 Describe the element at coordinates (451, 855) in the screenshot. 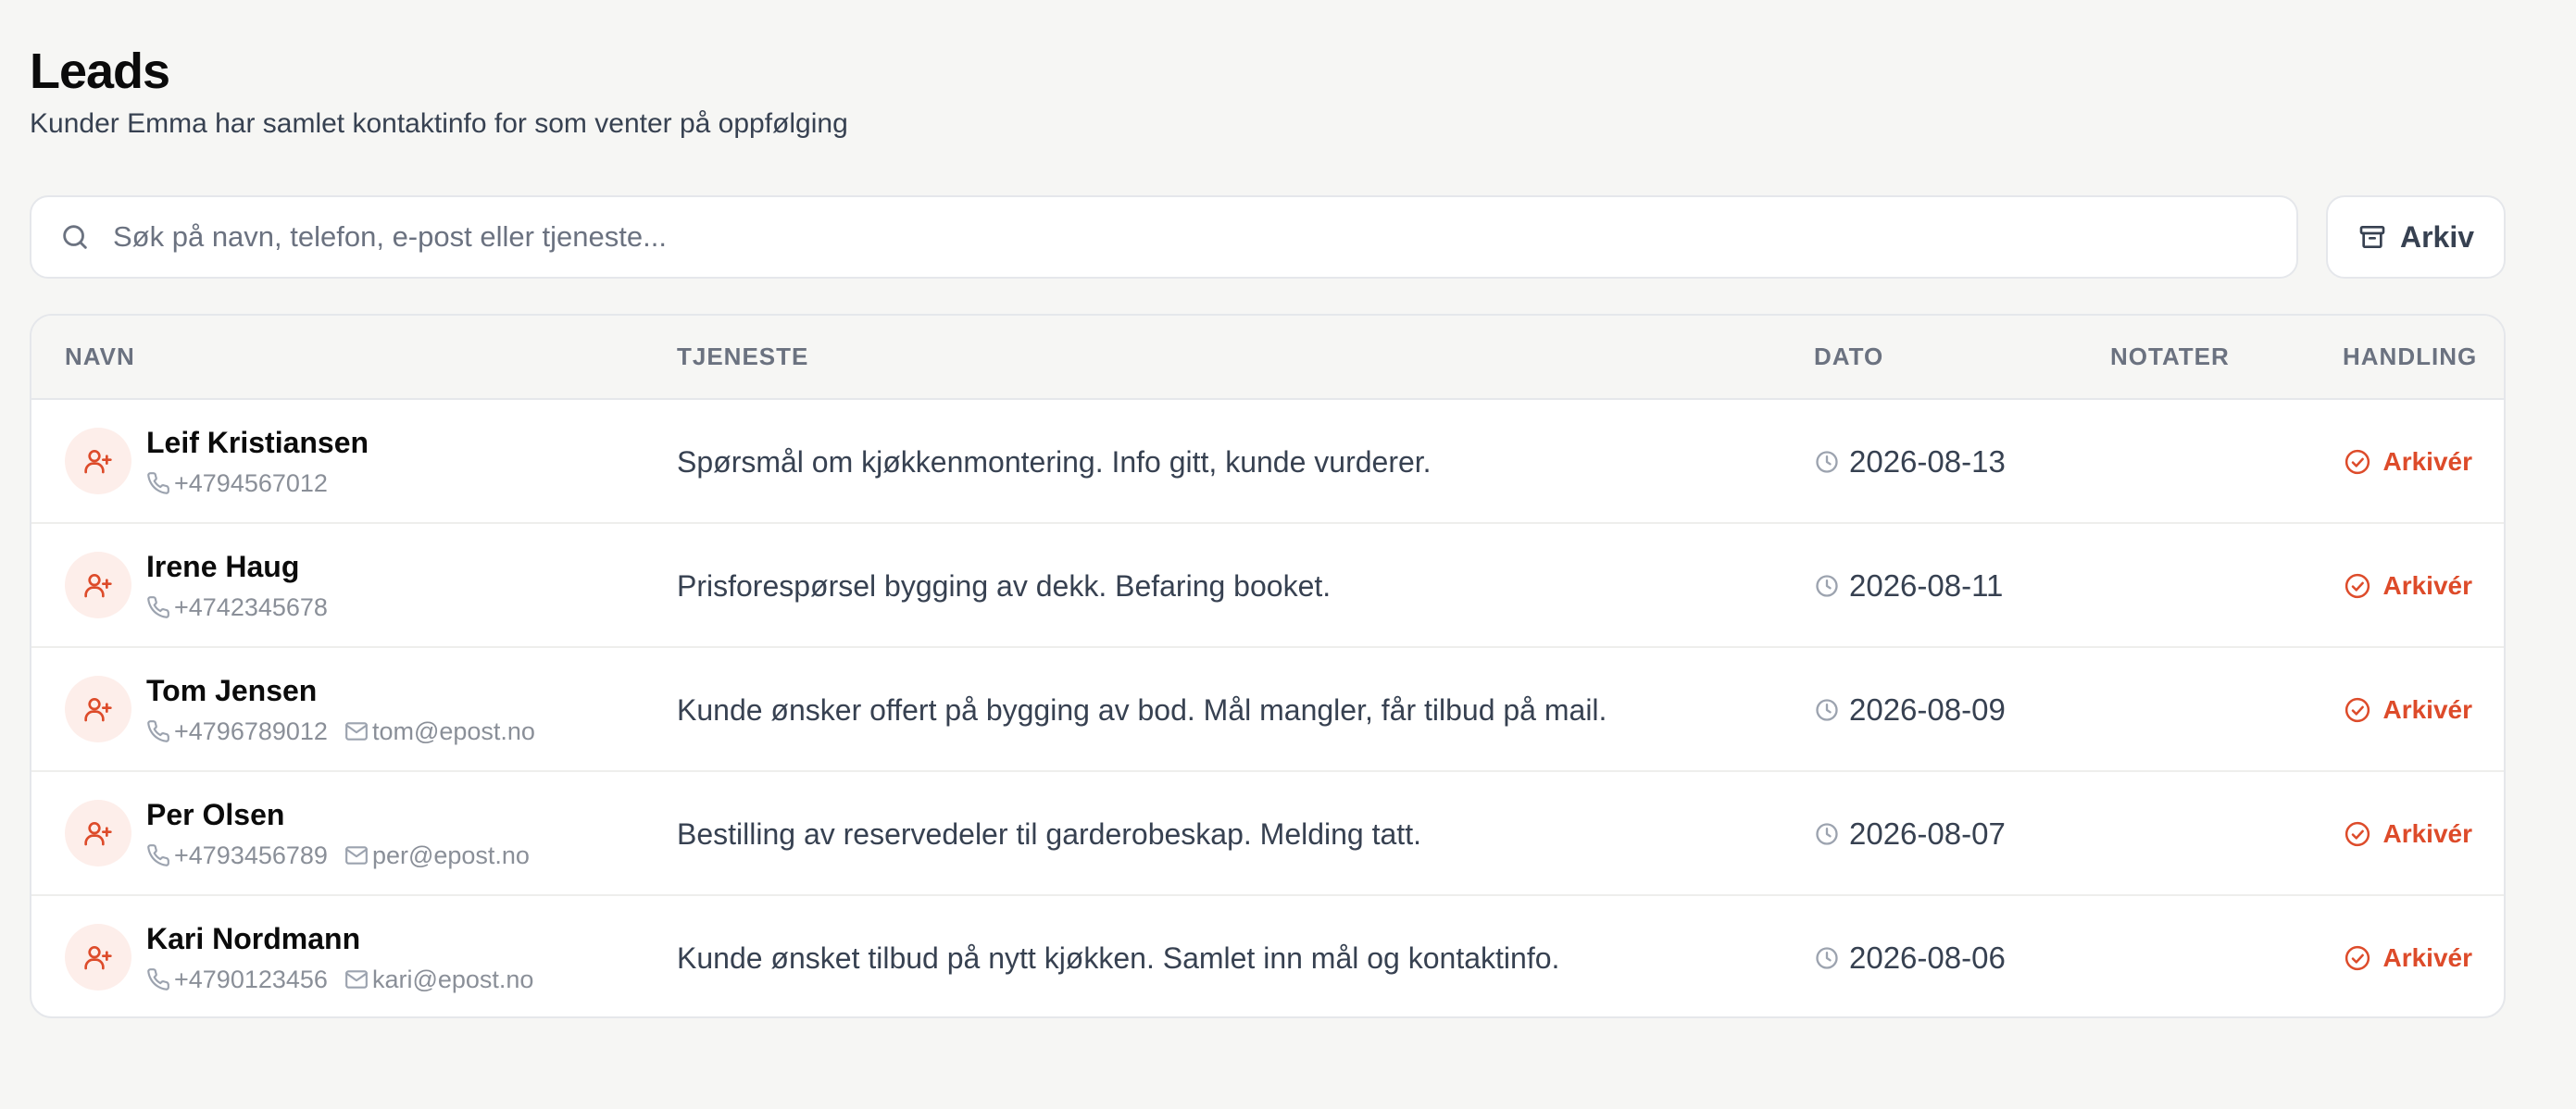

I see `lead-email: per@epost.no` at that location.